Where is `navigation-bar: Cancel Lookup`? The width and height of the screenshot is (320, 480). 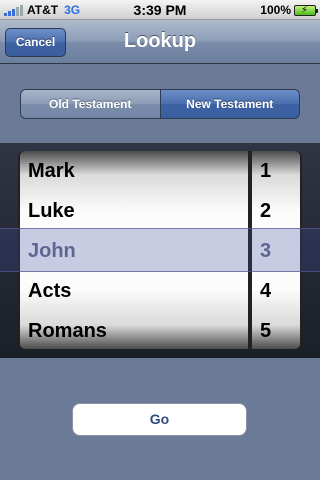 navigation-bar: Cancel Lookup is located at coordinates (160, 42).